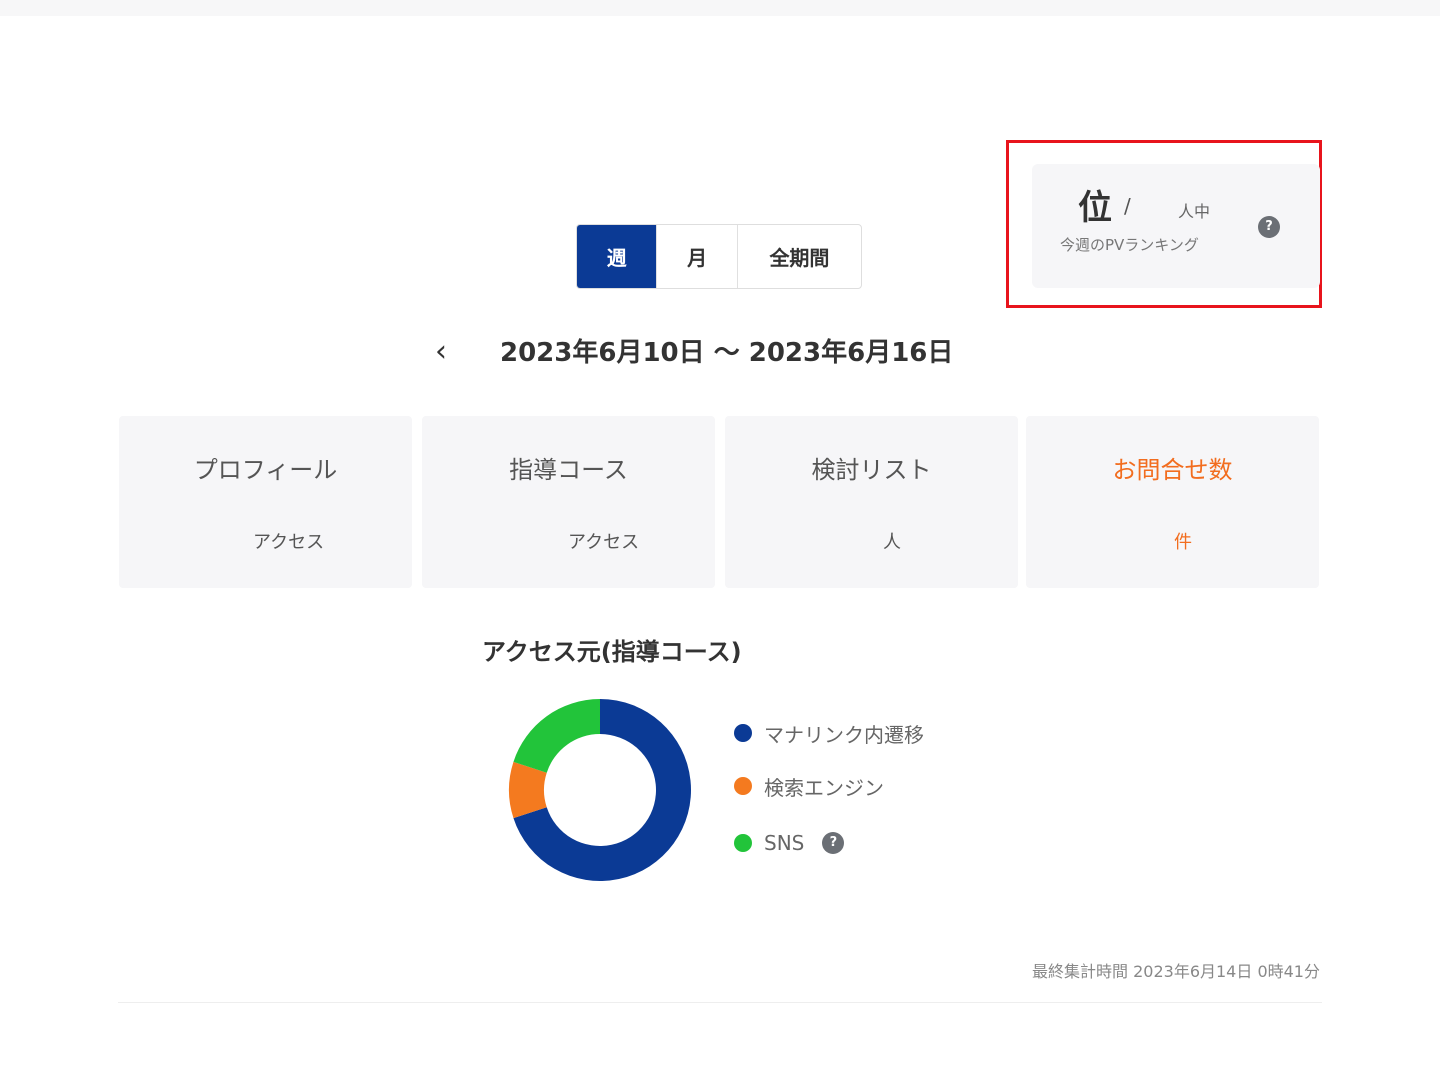  Describe the element at coordinates (556, 736) in the screenshot. I see `donut-slice-sns` at that location.